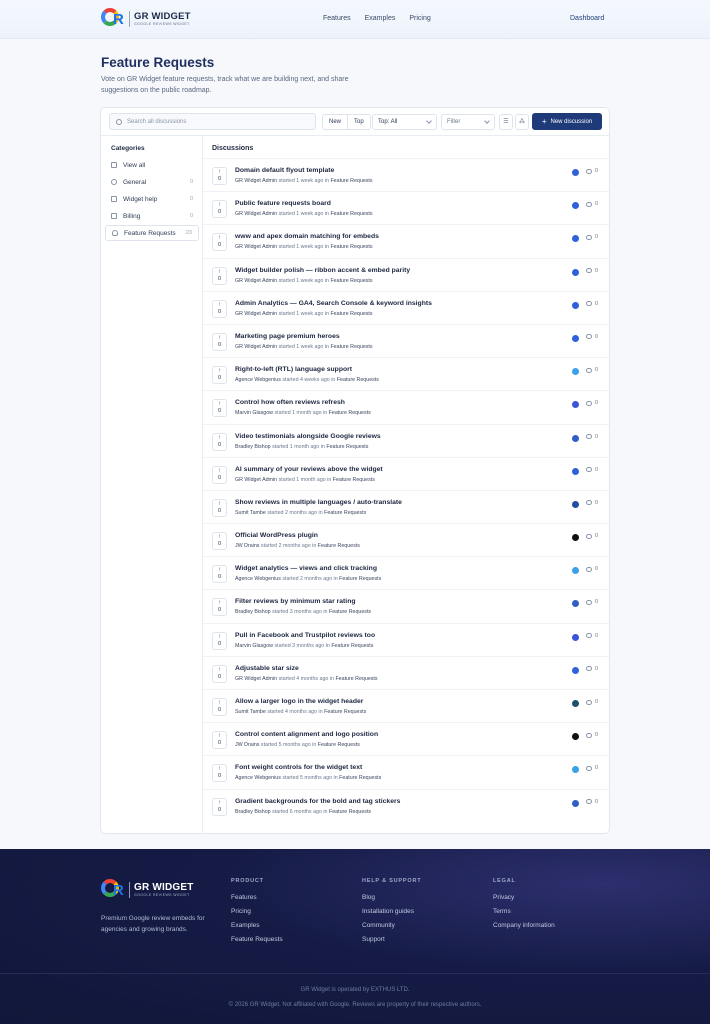 The image size is (710, 1024). Describe the element at coordinates (290, 402) in the screenshot. I see `discussion-title: Control how often reviews refresh` at that location.